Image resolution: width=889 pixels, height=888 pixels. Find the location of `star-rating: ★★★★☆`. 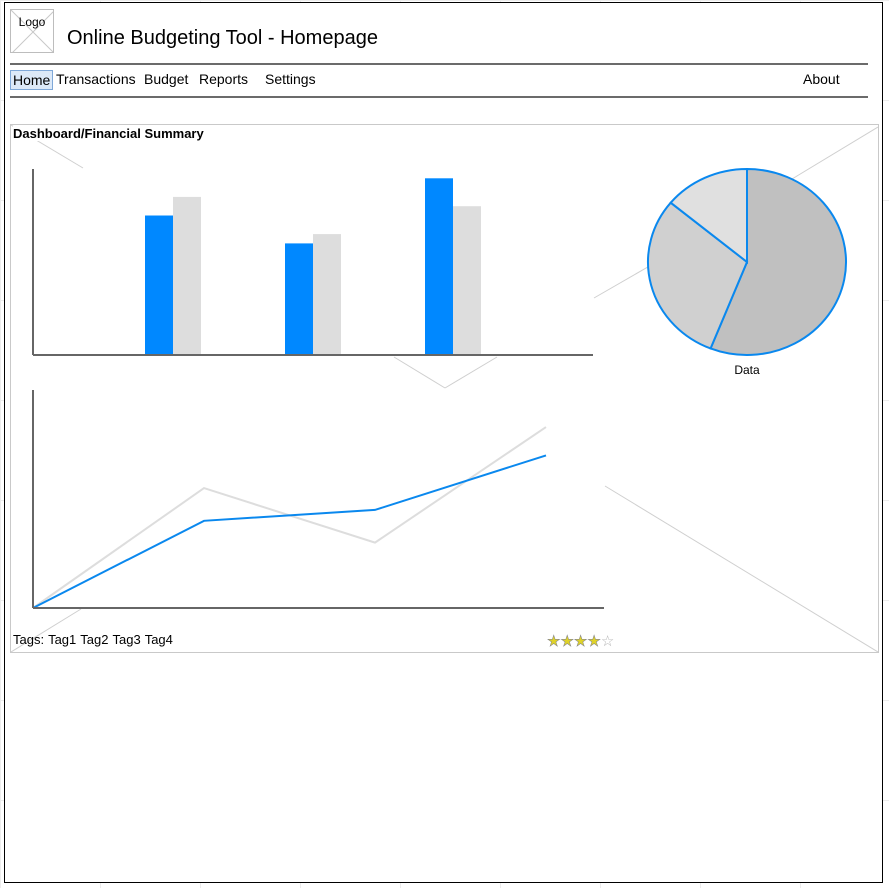

star-rating: ★★★★☆ is located at coordinates (581, 641).